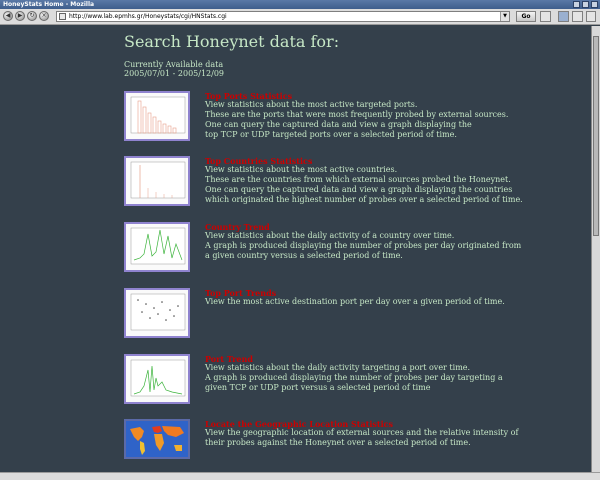  Describe the element at coordinates (32, 16) in the screenshot. I see `reload-button: ↻` at that location.